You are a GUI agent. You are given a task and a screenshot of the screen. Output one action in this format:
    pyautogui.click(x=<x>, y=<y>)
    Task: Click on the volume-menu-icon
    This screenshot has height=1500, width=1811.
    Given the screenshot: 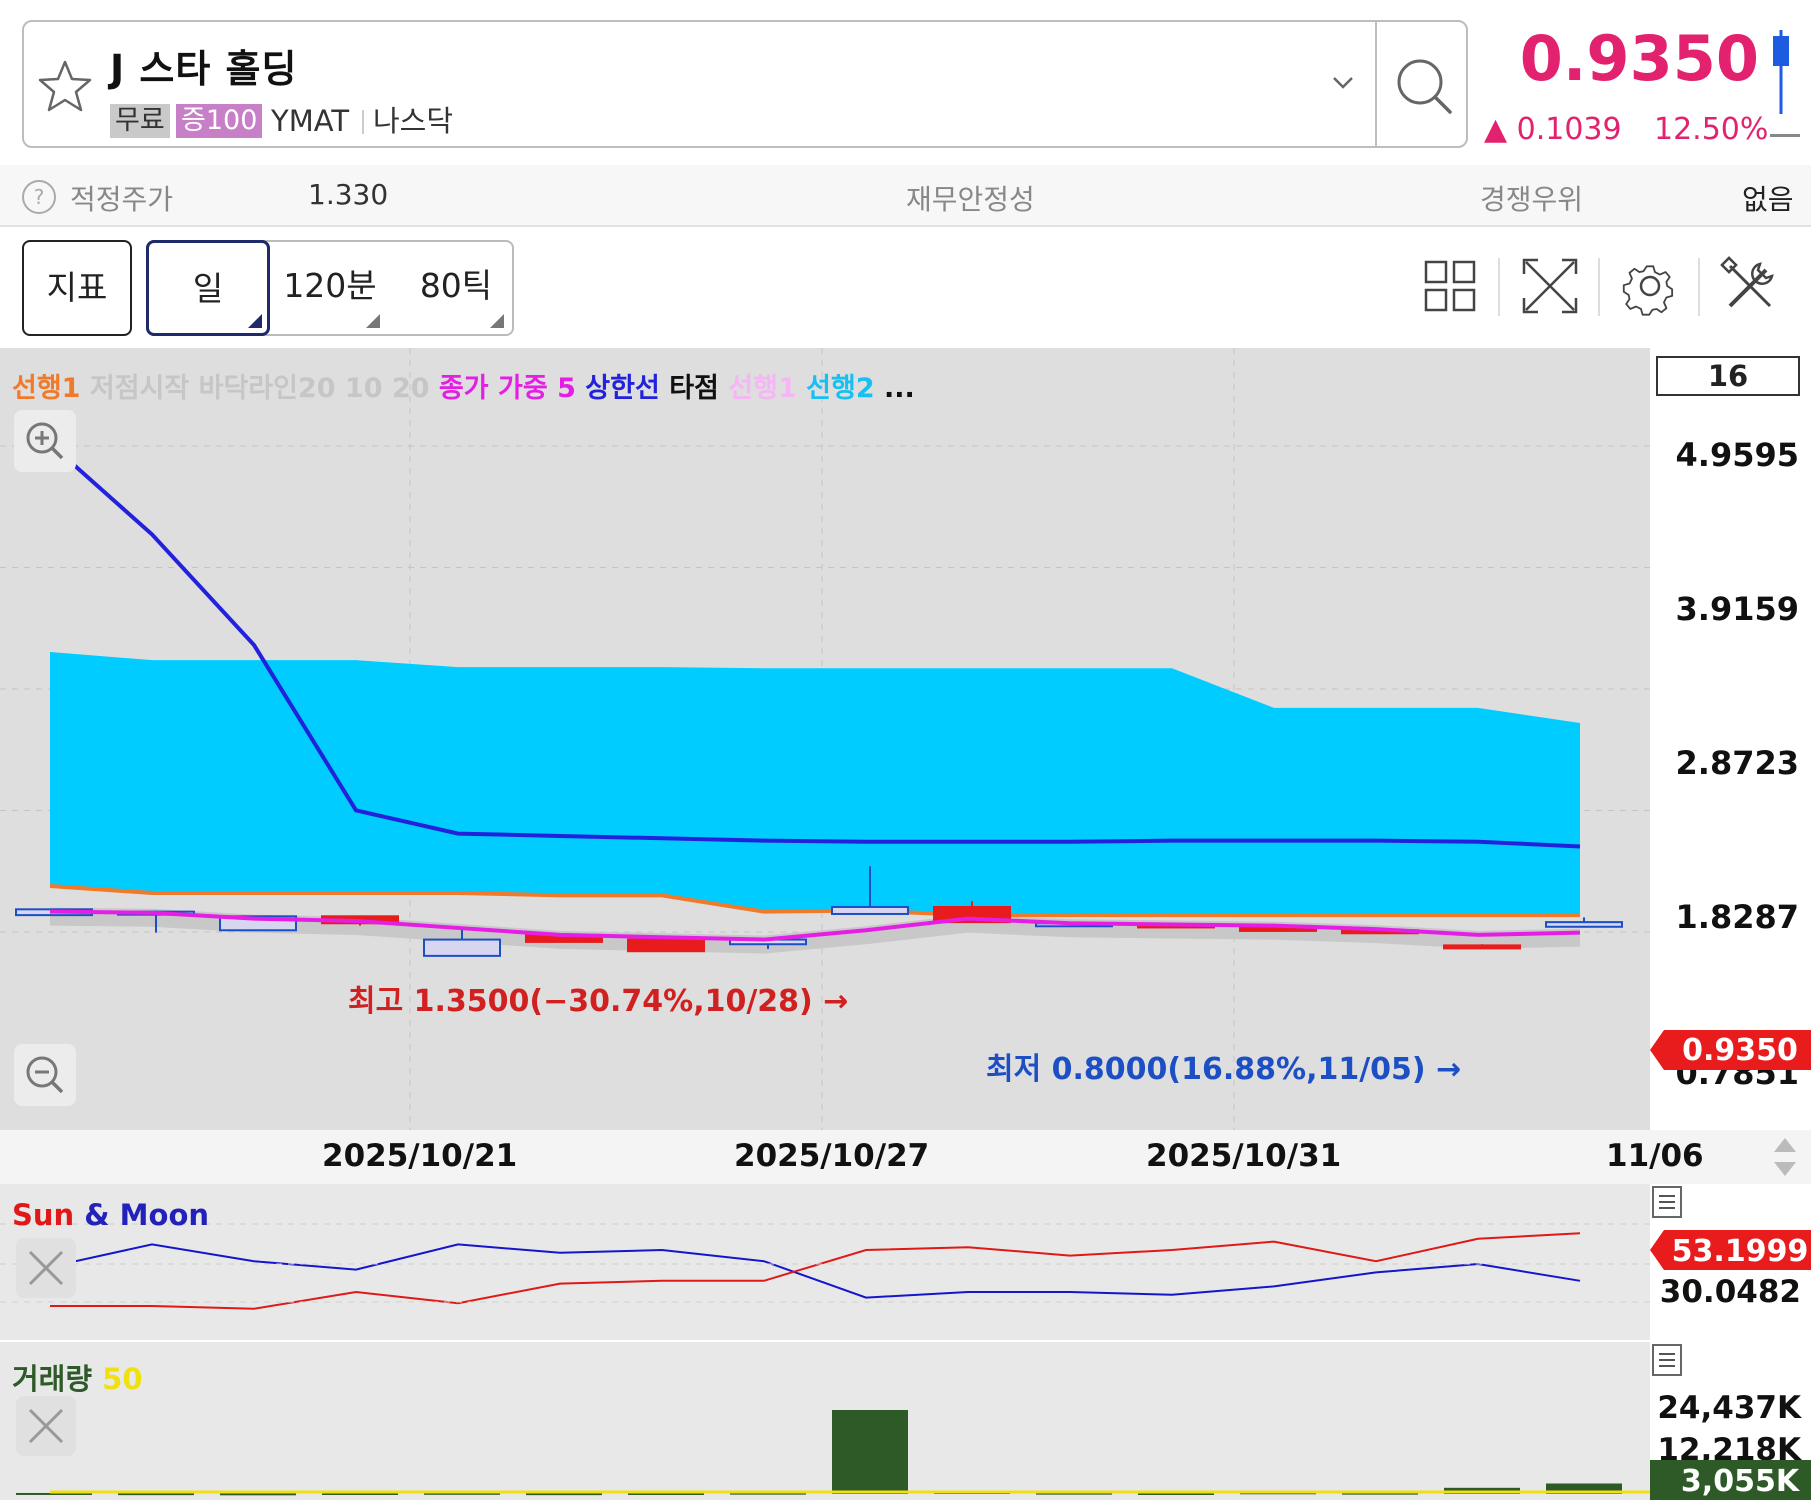 What is the action you would take?
    pyautogui.click(x=1667, y=1360)
    